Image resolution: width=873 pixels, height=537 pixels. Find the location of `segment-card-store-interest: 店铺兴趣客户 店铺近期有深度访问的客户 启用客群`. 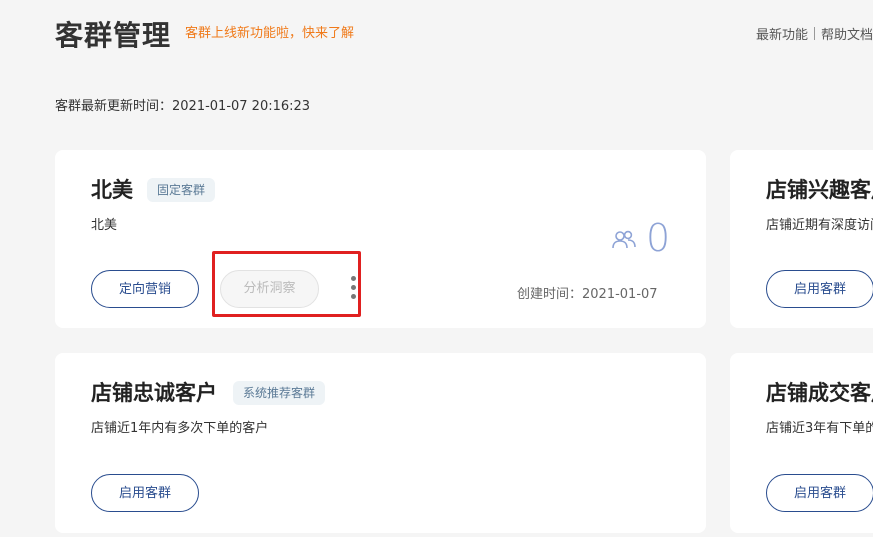

segment-card-store-interest: 店铺兴趣客户 店铺近期有深度访问的客户 启用客群 is located at coordinates (801, 239).